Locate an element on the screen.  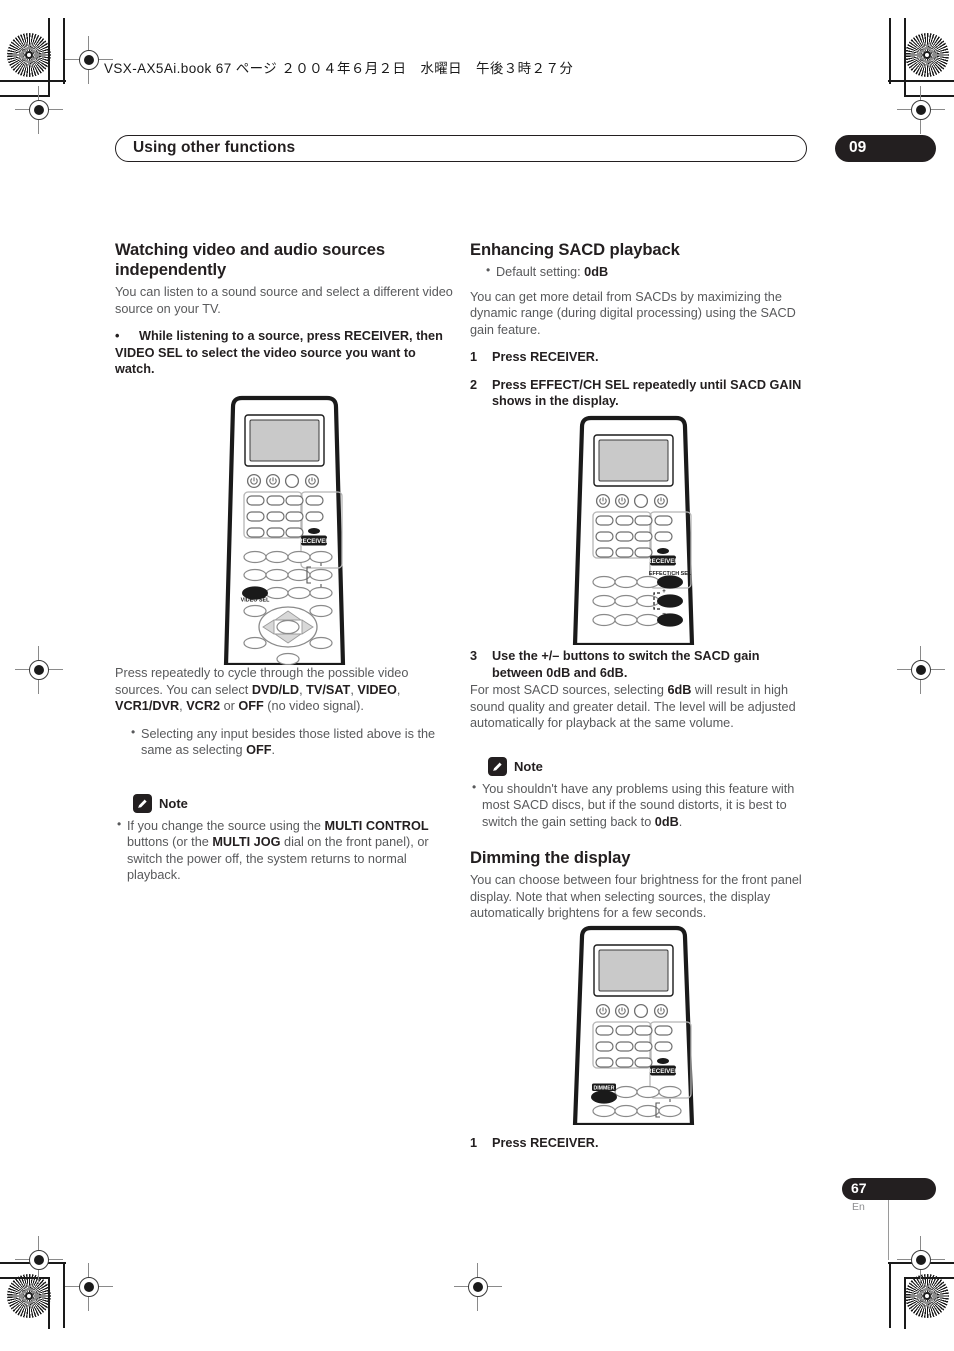
source-off: OFF is located at coordinates (251, 706).